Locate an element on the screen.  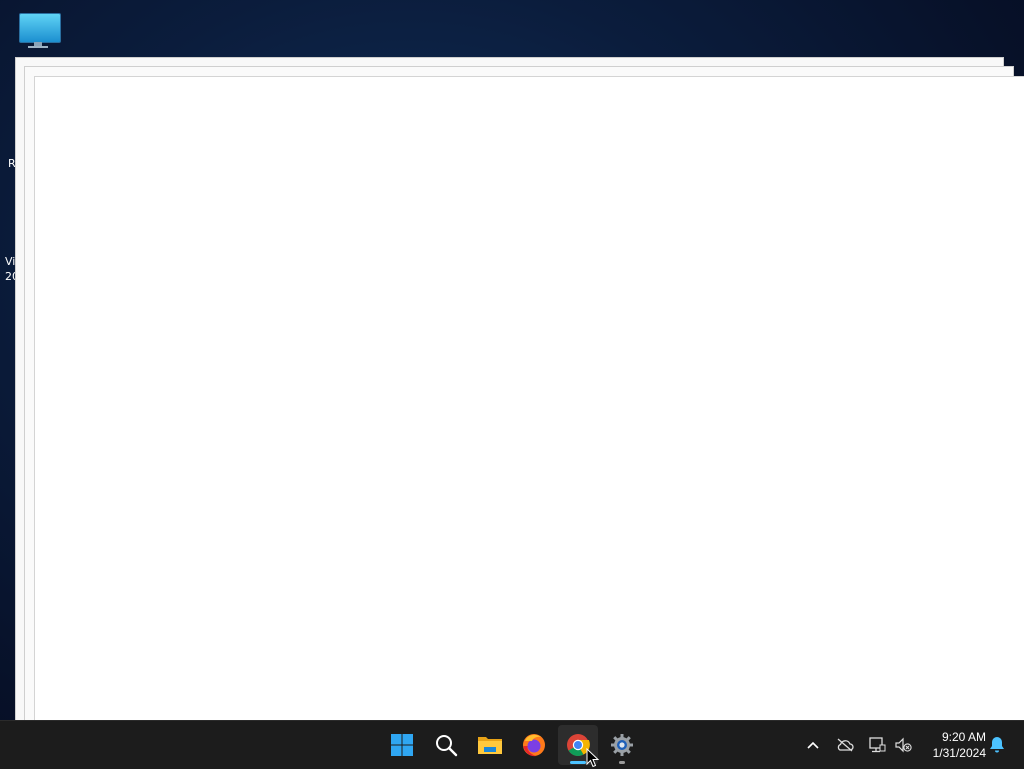
gear-icon is located at coordinates (622, 745).